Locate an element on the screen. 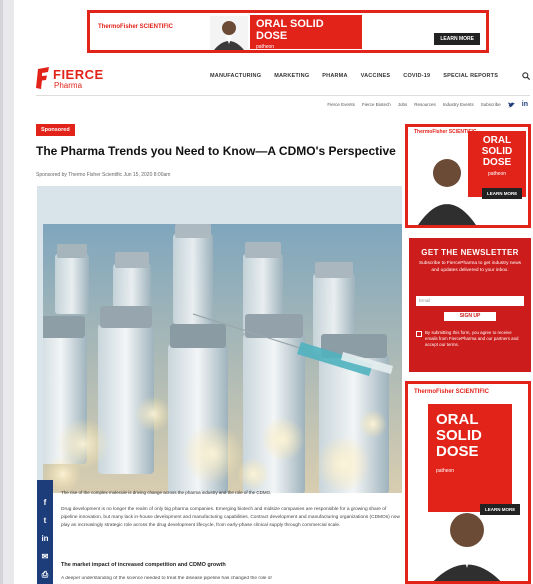  linkedin-share-icon: in is located at coordinates (44, 538).